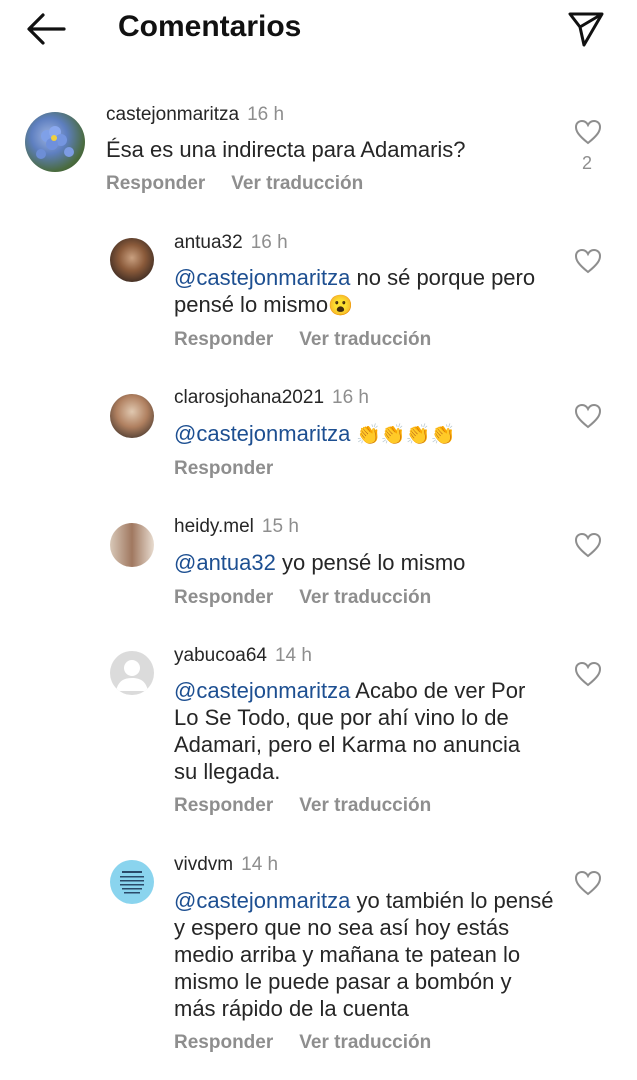 The width and height of the screenshot is (637, 1080). I want to click on comment-text: Ésa es una indirecta para Adamaris?, so click(326, 149).